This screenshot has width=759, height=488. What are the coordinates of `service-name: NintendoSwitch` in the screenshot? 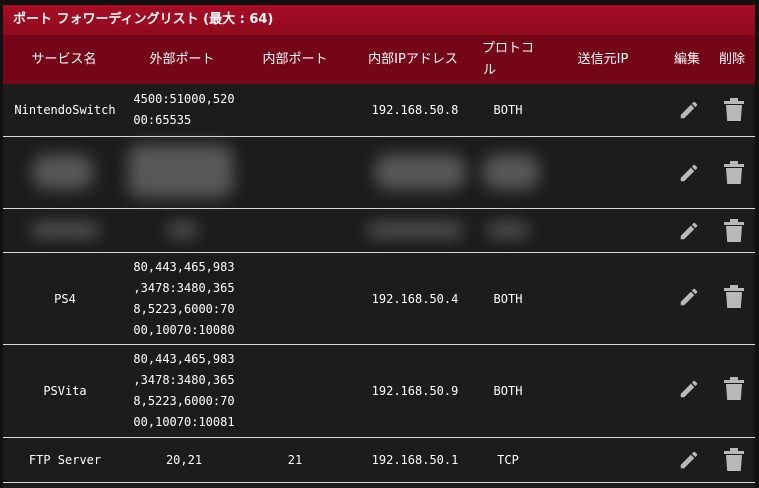 It's located at (65, 110).